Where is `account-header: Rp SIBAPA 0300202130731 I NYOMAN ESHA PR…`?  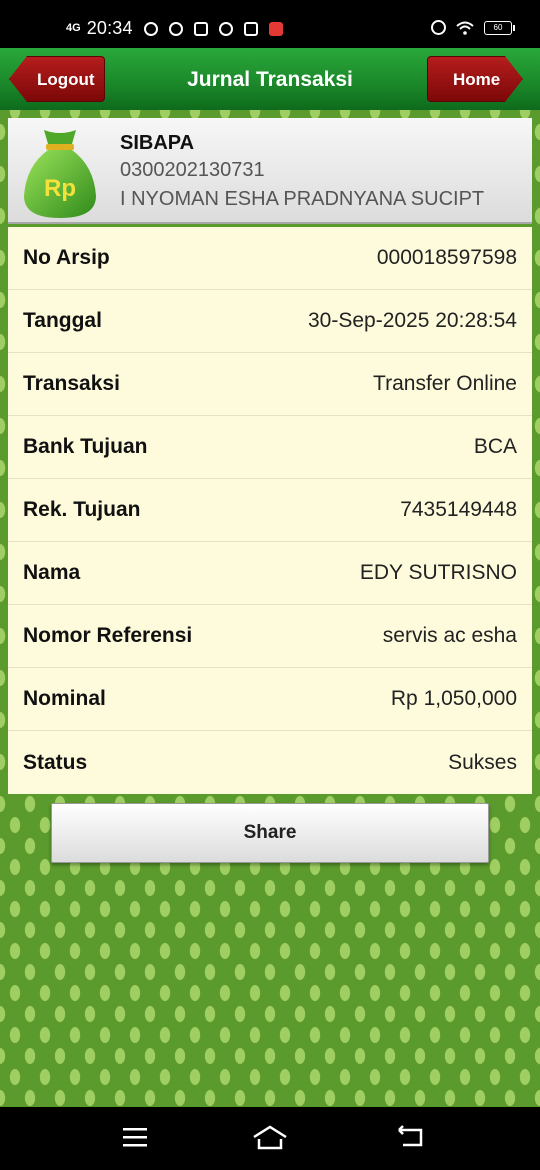
account-header: Rp SIBAPA 0300202130731 I NYOMAN ESHA PR… is located at coordinates (270, 171).